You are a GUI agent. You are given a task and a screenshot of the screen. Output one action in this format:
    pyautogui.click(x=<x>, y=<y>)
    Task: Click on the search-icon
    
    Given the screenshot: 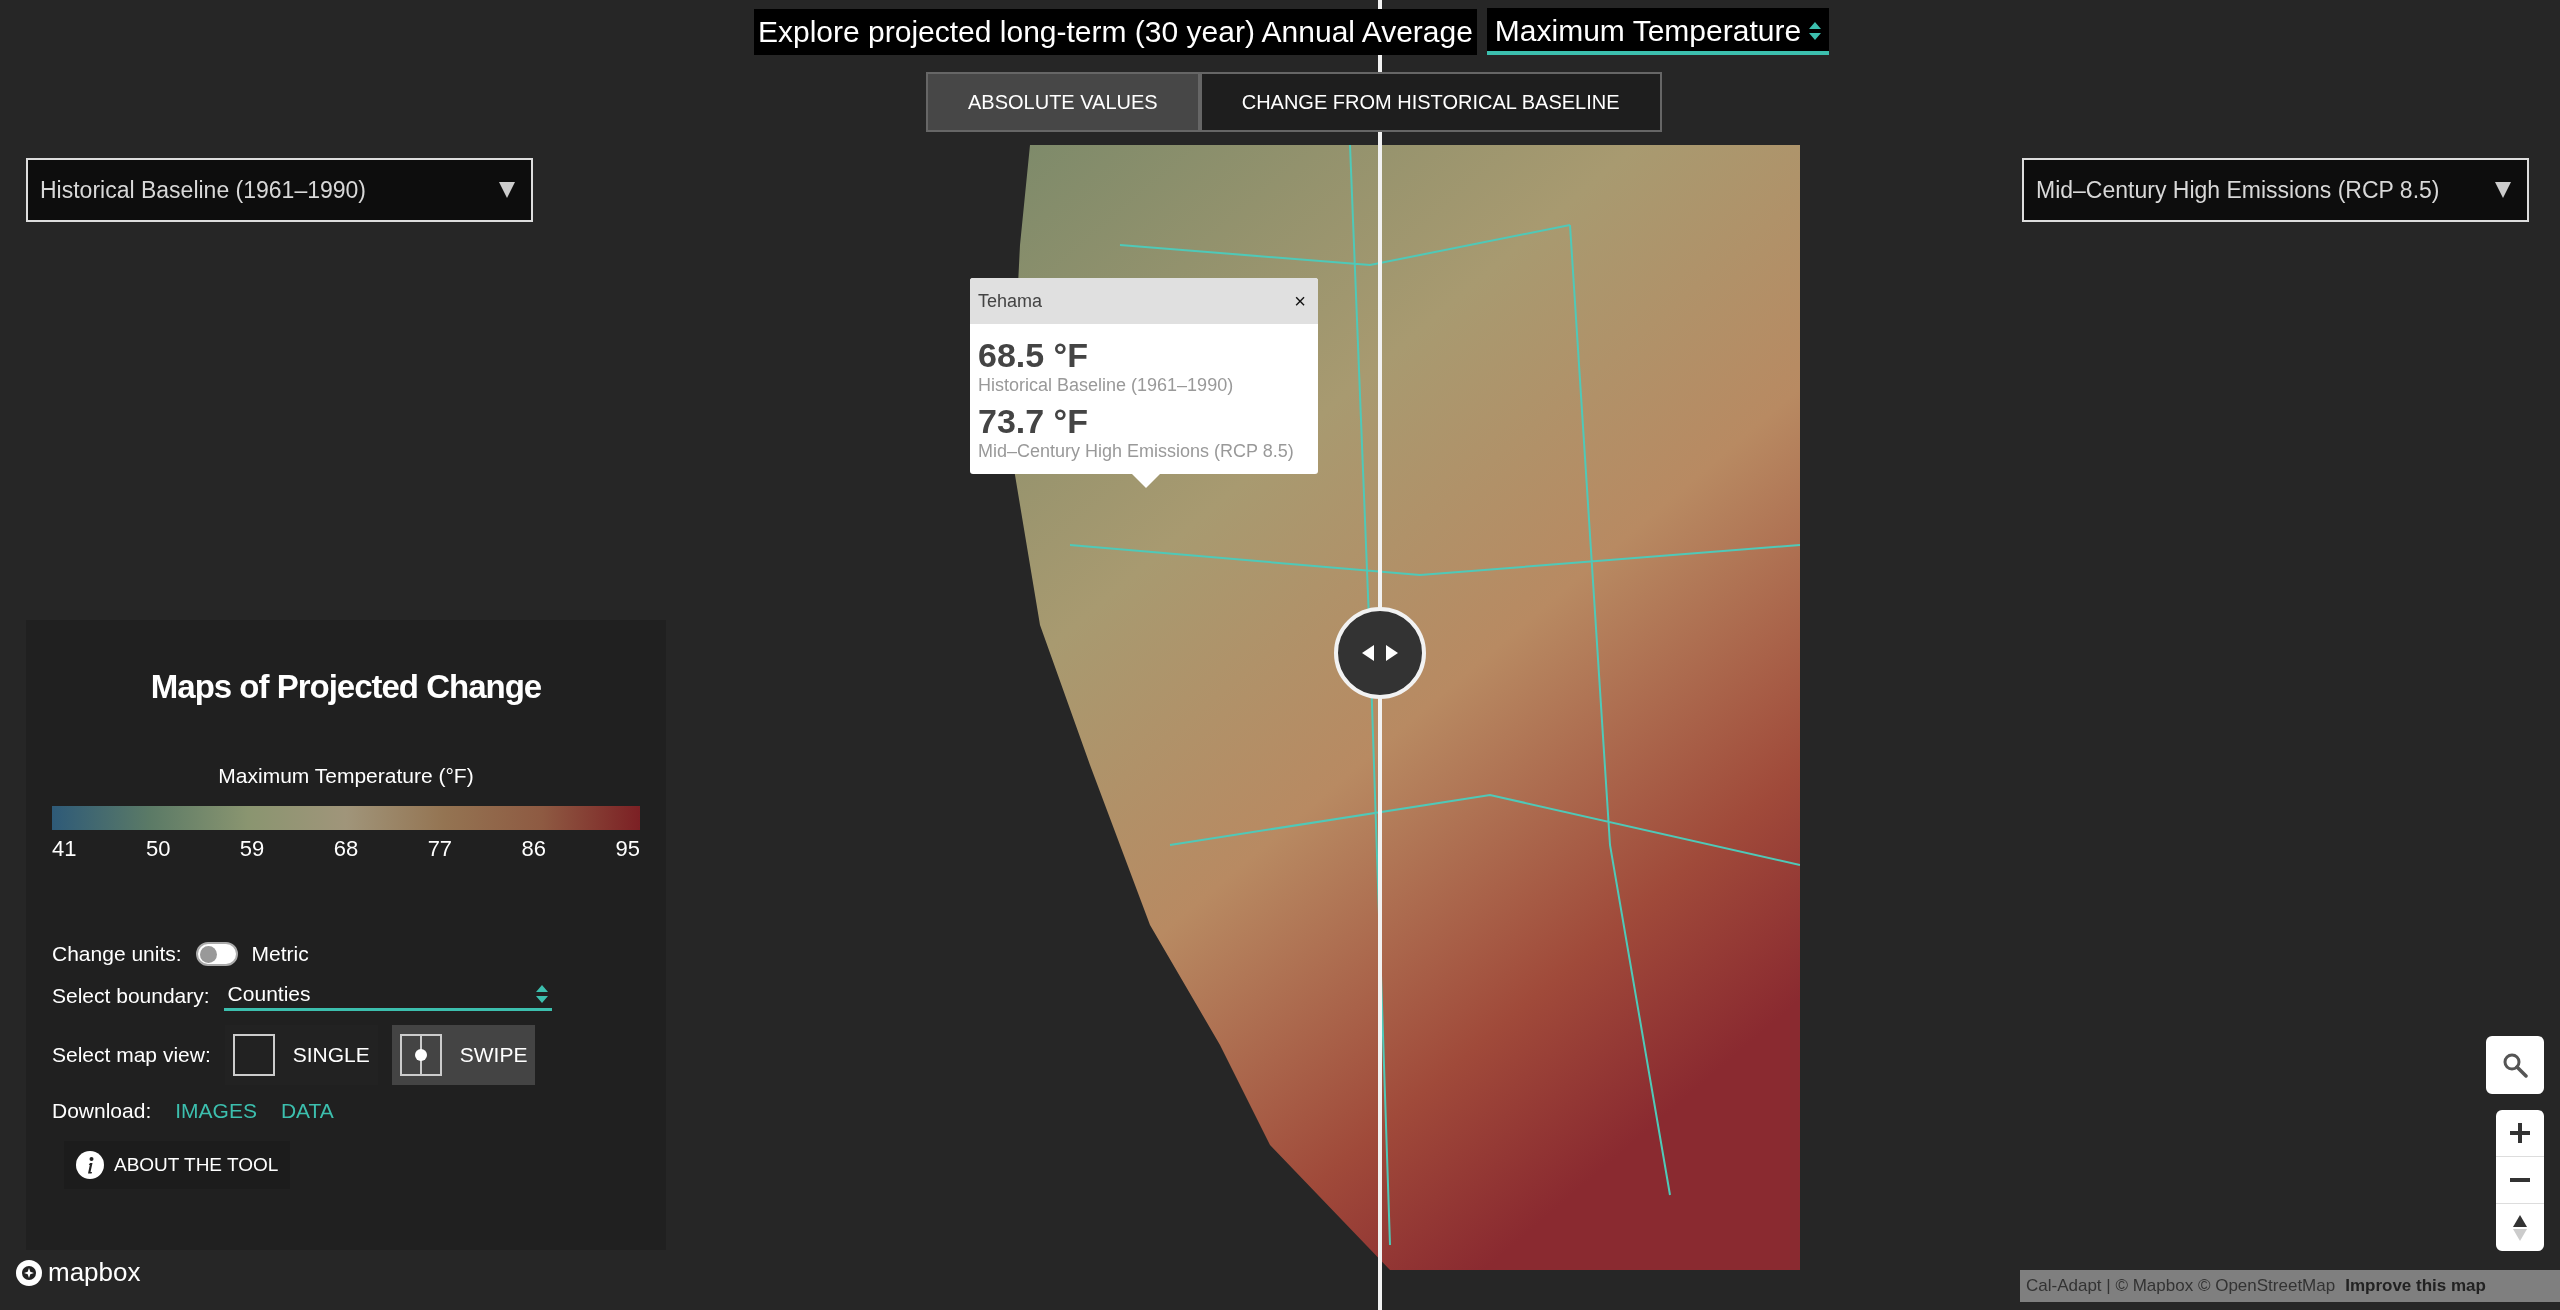 What is the action you would take?
    pyautogui.click(x=2515, y=1065)
    